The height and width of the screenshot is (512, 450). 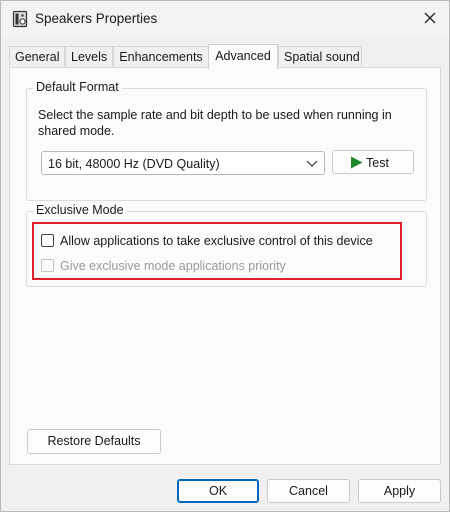 I want to click on chevron-down-icon, so click(x=312, y=163).